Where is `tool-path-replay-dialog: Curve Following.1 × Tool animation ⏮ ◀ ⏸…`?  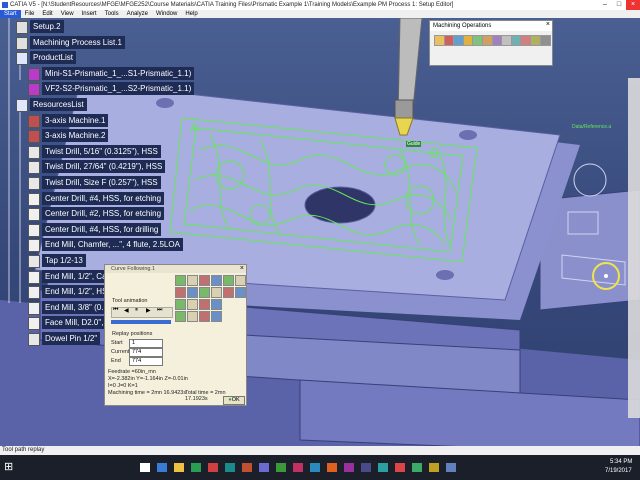
tool-path-replay-dialog: Curve Following.1 × Tool animation ⏮ ◀ ⏸… is located at coordinates (175, 335).